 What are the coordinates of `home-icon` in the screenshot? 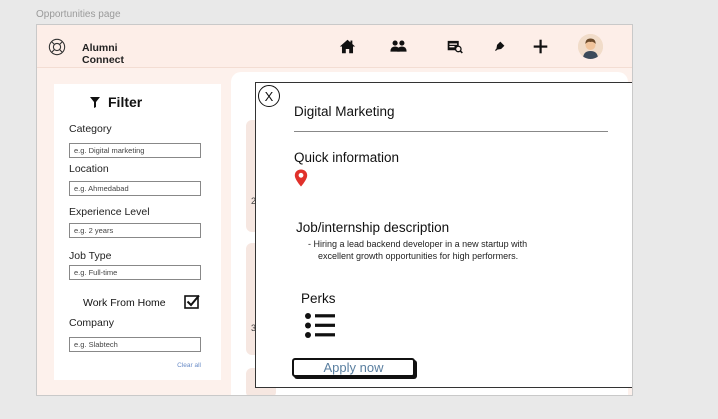 It's located at (347, 46).